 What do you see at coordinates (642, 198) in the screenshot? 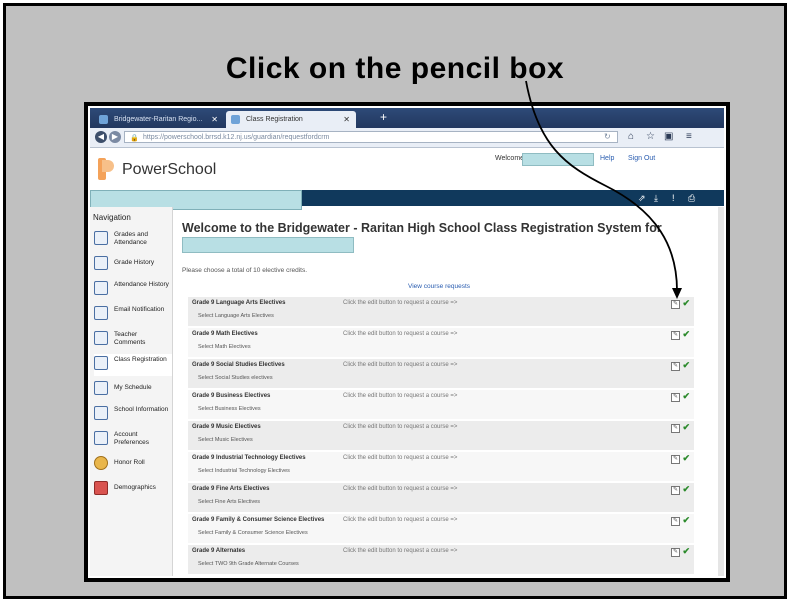
I see `external-link-icon: ⇗` at bounding box center [642, 198].